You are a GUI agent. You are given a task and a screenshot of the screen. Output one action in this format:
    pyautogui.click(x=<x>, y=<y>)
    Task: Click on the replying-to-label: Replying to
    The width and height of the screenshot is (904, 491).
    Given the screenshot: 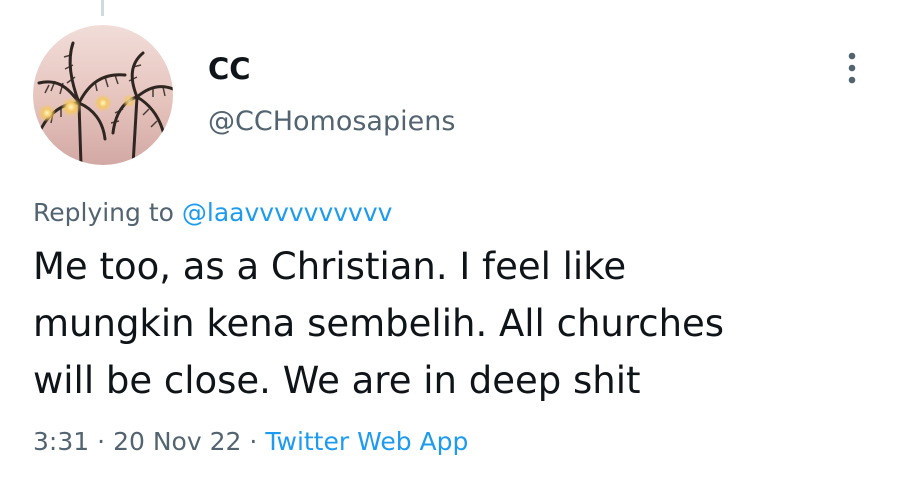 What is the action you would take?
    pyautogui.click(x=103, y=212)
    